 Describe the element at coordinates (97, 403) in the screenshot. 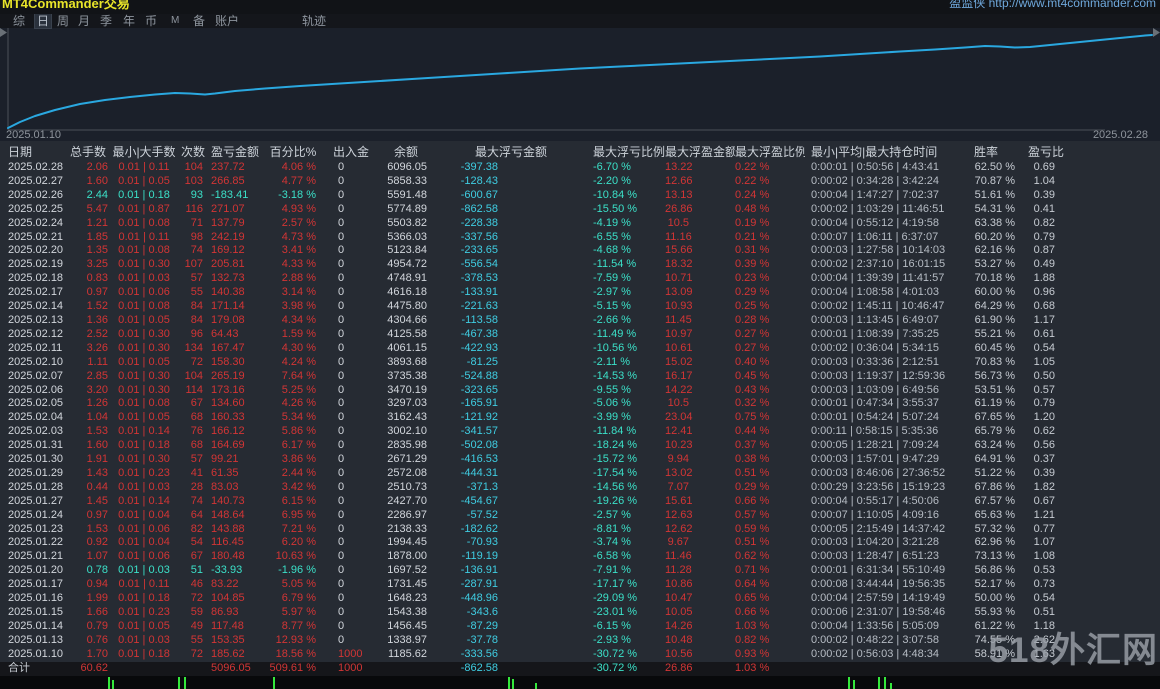

I see `table-cell: 1.26` at that location.